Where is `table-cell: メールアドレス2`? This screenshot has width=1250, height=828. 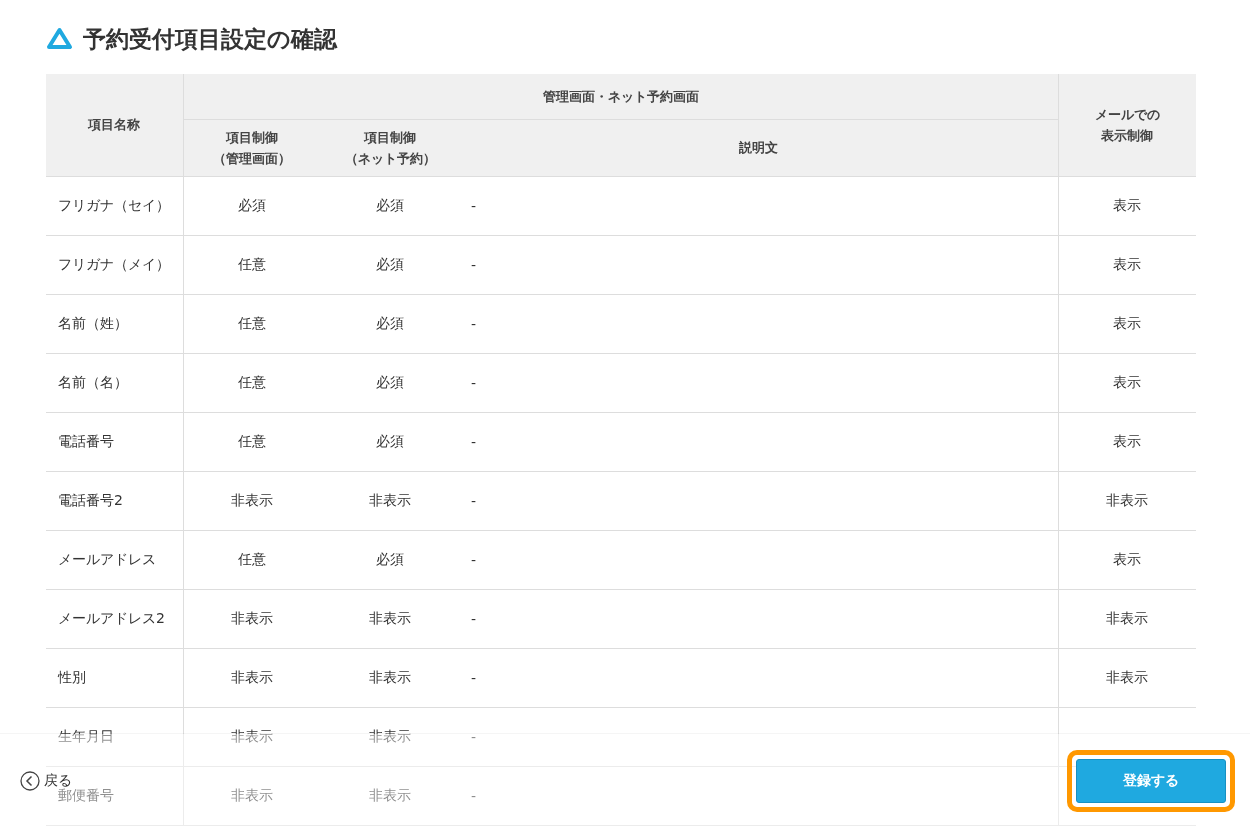
table-cell: メールアドレス2 is located at coordinates (114, 618).